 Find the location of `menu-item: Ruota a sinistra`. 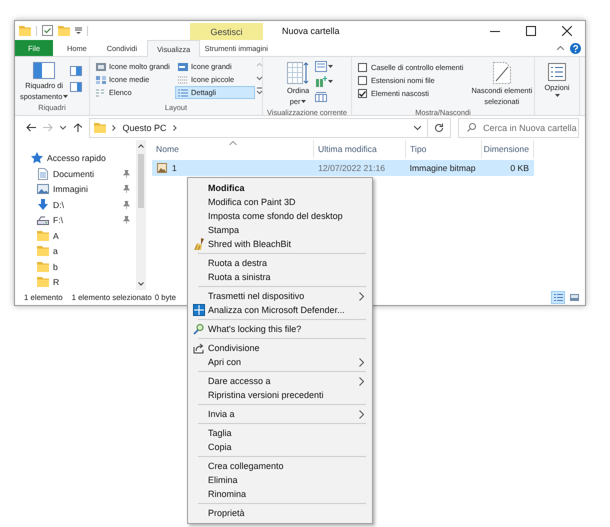

menu-item: Ruota a sinistra is located at coordinates (280, 277).